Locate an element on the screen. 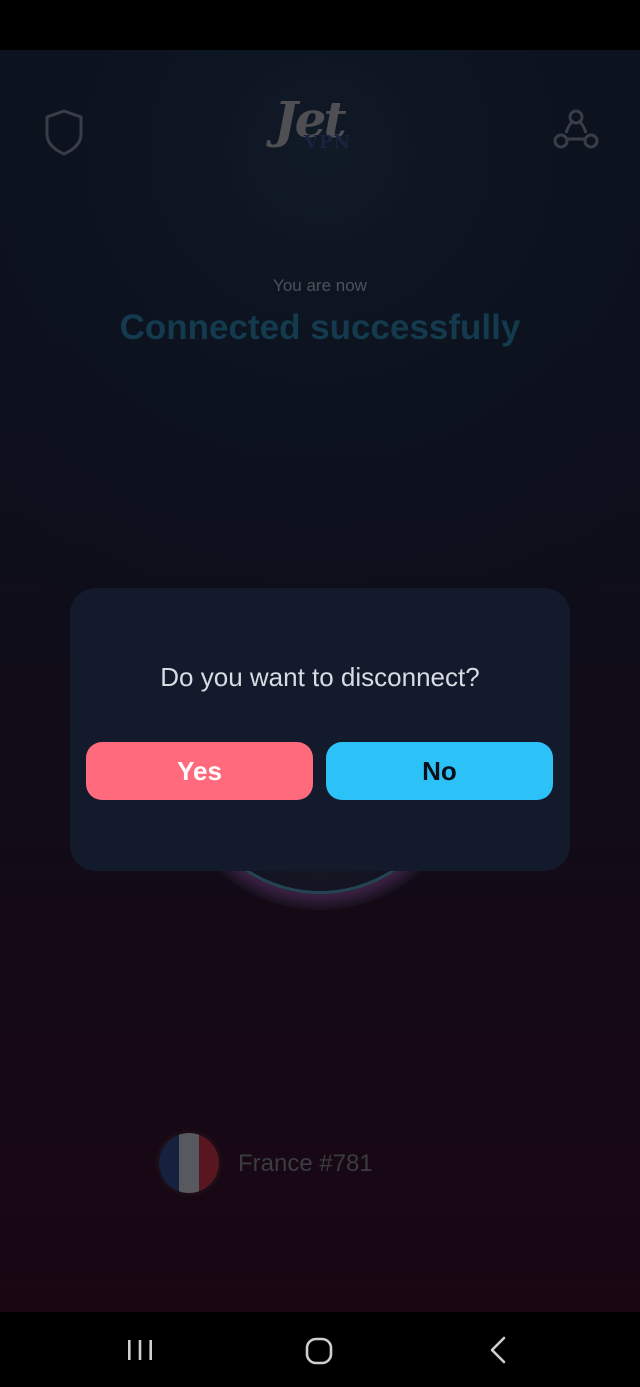 The image size is (640, 1387). status-bar is located at coordinates (320, 25).